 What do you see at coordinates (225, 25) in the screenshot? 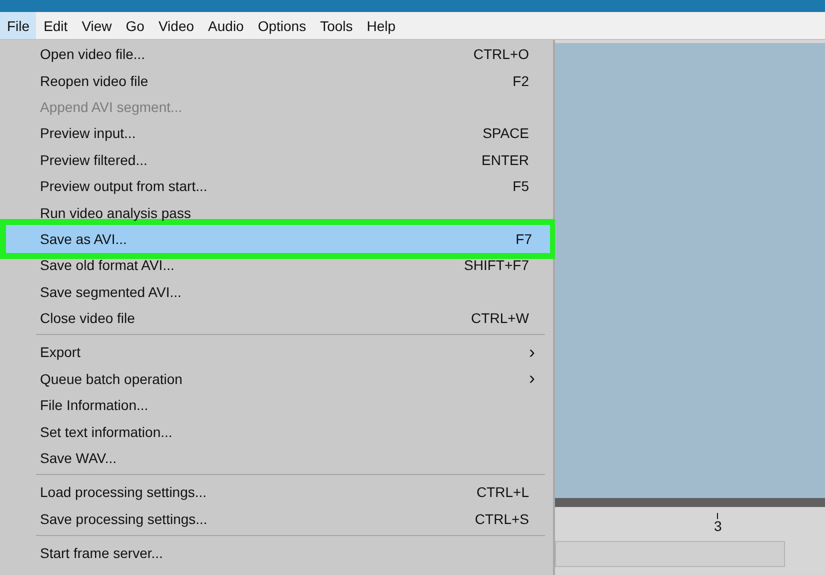
I see `menu-title: Audio` at bounding box center [225, 25].